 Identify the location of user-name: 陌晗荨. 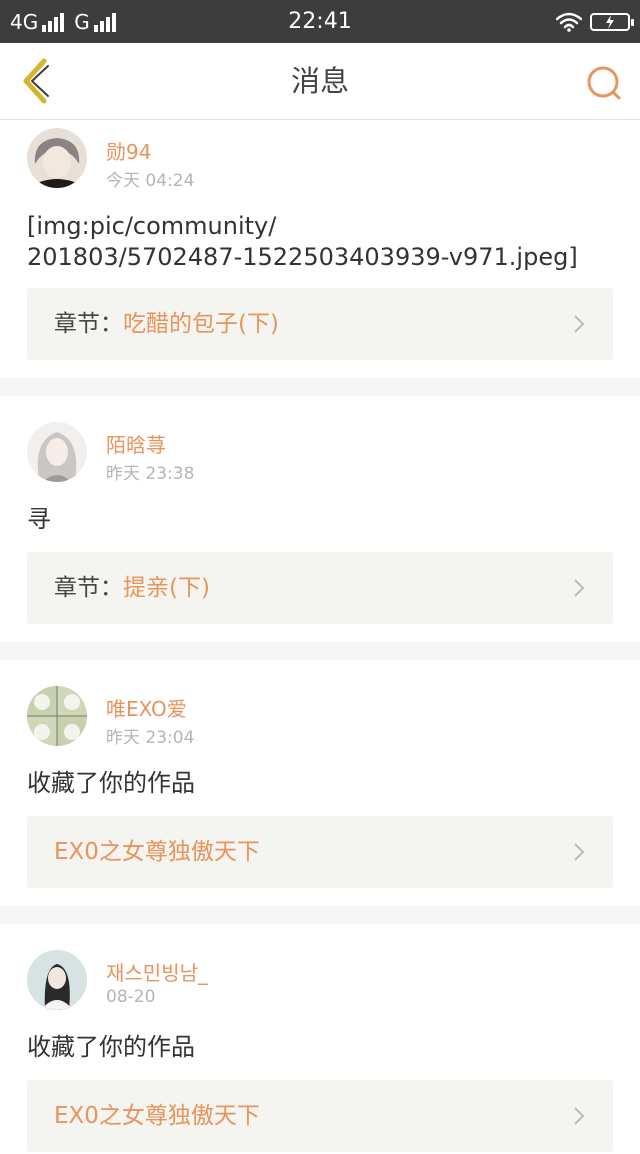
(136, 443).